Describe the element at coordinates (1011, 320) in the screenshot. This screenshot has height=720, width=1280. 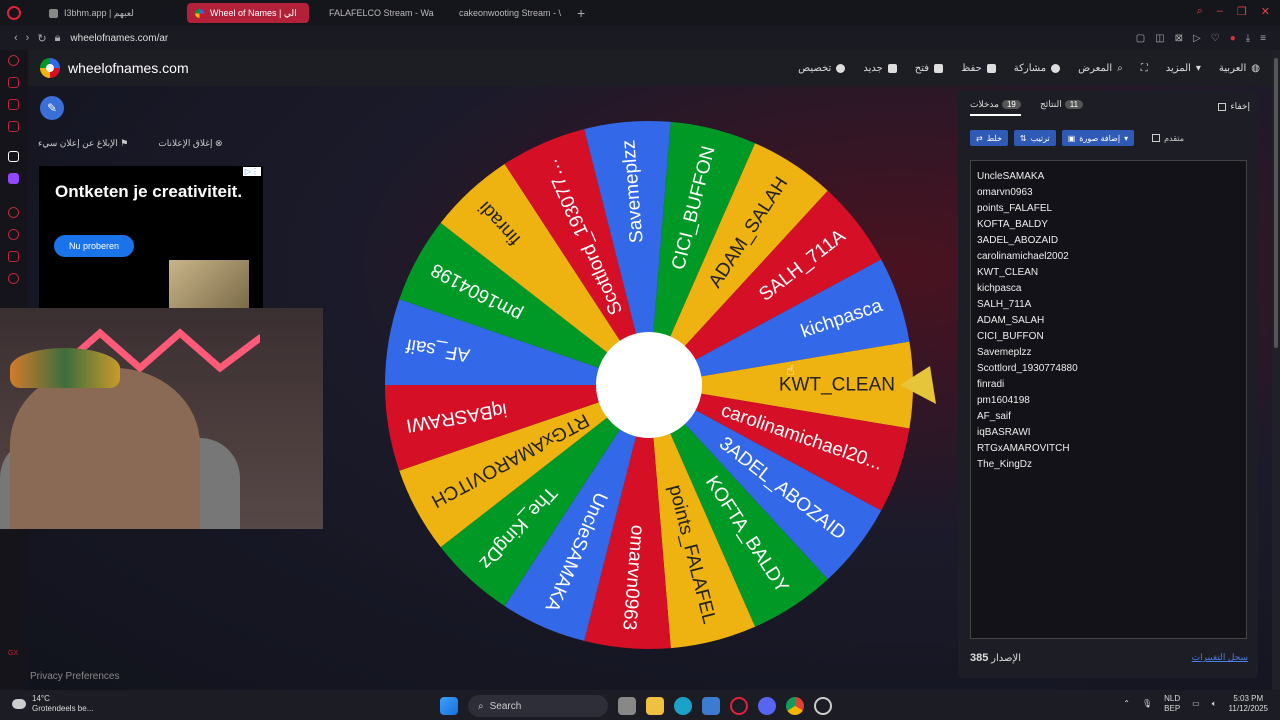
I see `entry-line: ADAM_SALAH` at that location.